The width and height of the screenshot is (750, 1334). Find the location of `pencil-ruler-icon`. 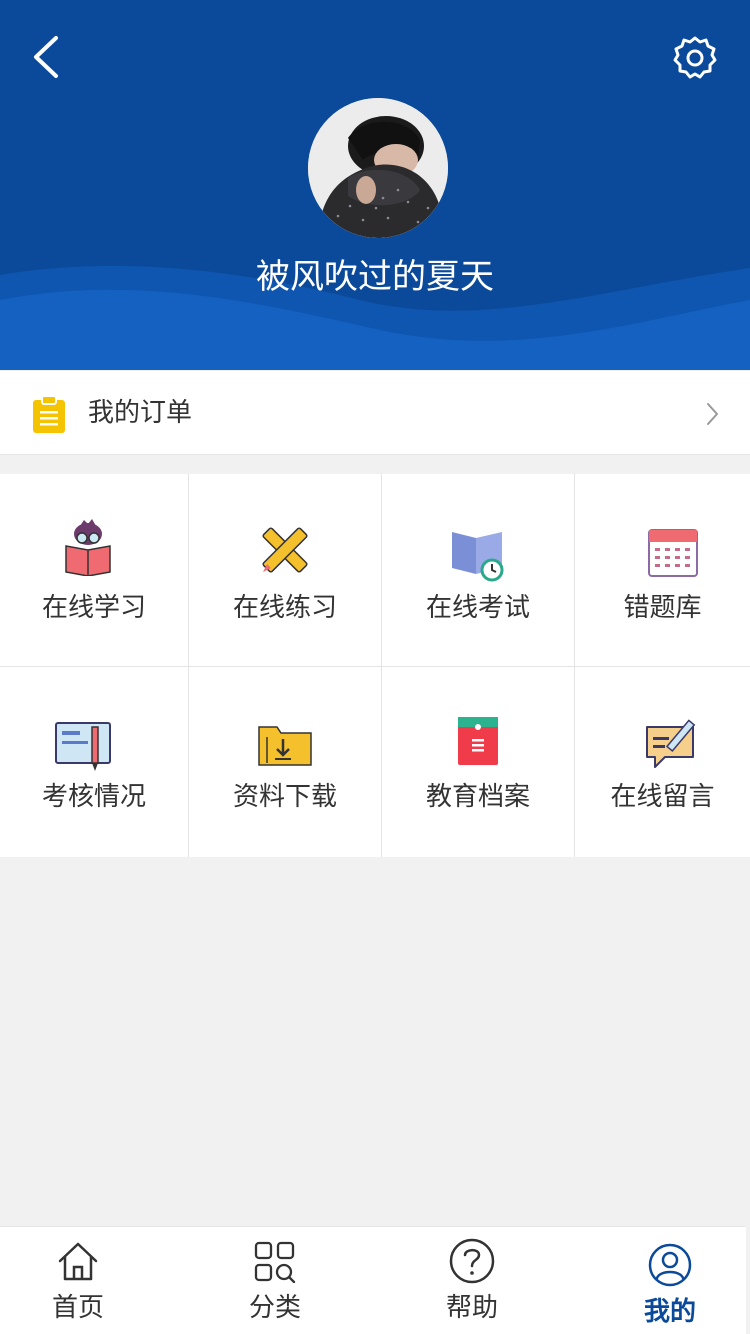

pencil-ruler-icon is located at coordinates (285, 550).